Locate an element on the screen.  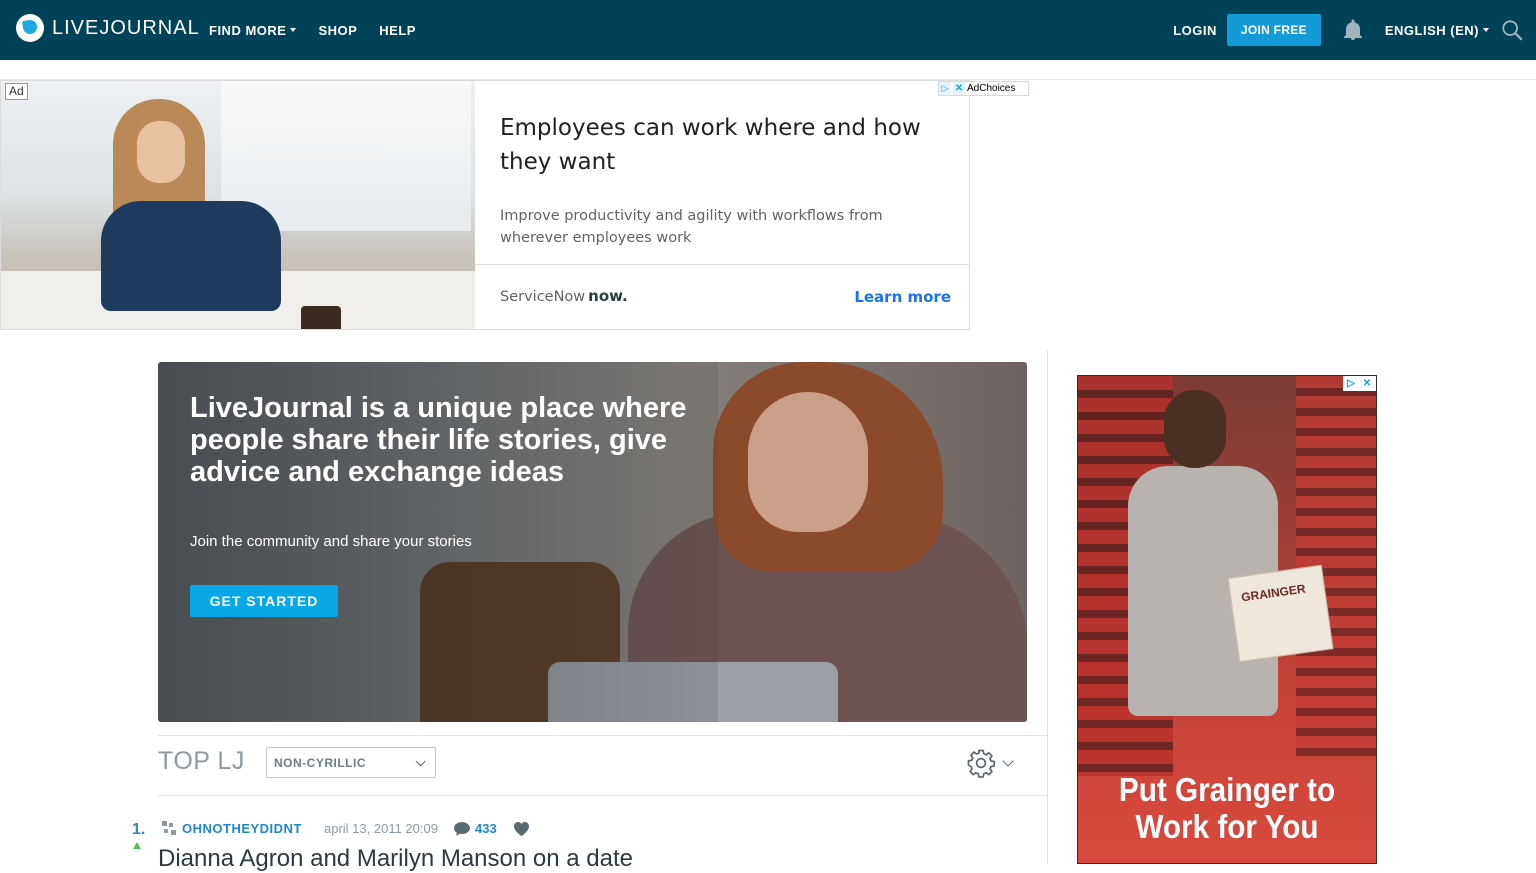
sidebar-ad: GRAINGER Put Grainger to Work for You is located at coordinates (1227, 619).